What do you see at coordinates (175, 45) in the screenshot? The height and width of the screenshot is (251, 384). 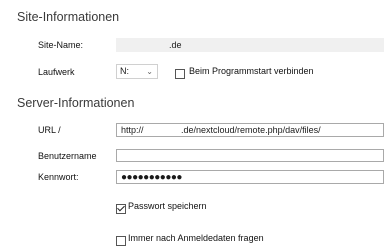 I see `site-name-value: .de` at bounding box center [175, 45].